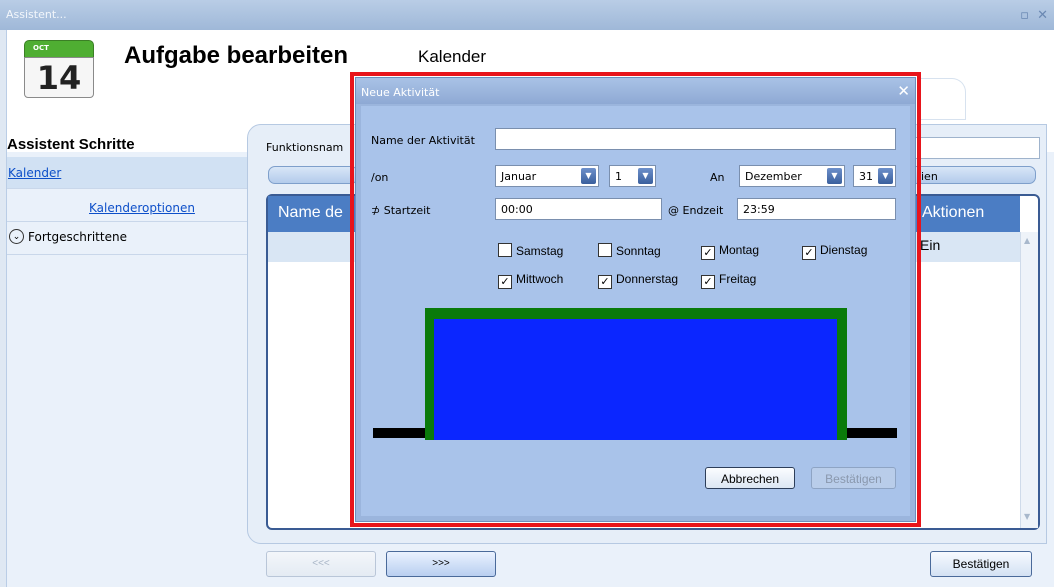  Describe the element at coordinates (236, 55) in the screenshot. I see `page-title: Aufgabe bearbeiten` at that location.